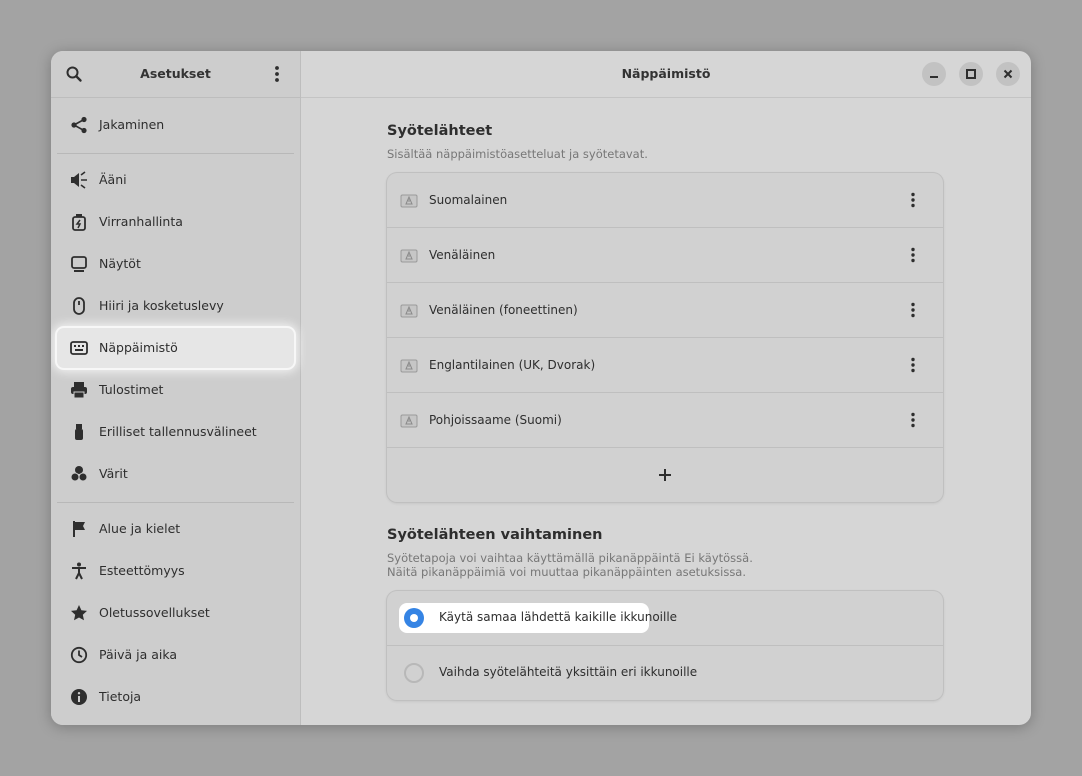  Describe the element at coordinates (141, 221) in the screenshot. I see `sidebar-item-label: Virranhallinta` at that location.